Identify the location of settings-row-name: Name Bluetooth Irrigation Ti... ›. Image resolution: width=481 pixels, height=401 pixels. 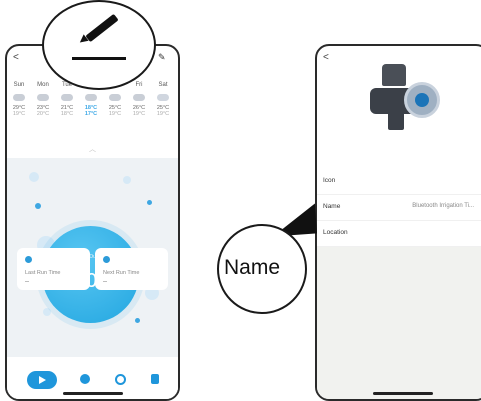
(399, 208).